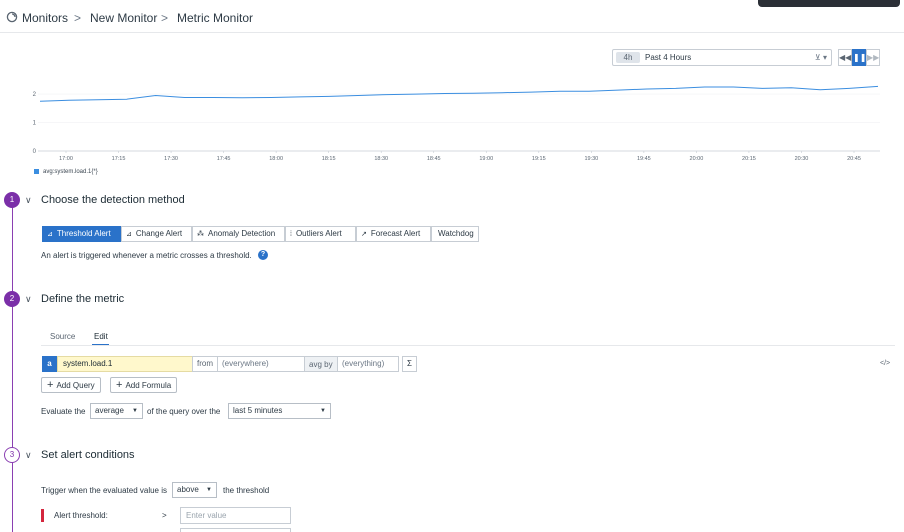 This screenshot has height=532, width=904. What do you see at coordinates (238, 234) in the screenshot?
I see `tab-anomaly-detection: ⁂ Anomaly Detection` at bounding box center [238, 234].